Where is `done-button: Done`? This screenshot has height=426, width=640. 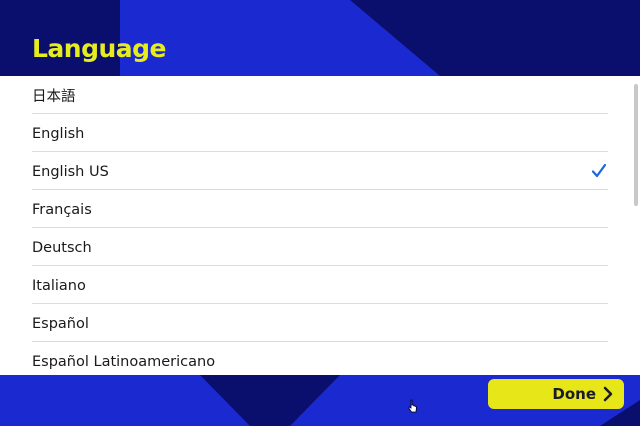
done-button: Done is located at coordinates (556, 394).